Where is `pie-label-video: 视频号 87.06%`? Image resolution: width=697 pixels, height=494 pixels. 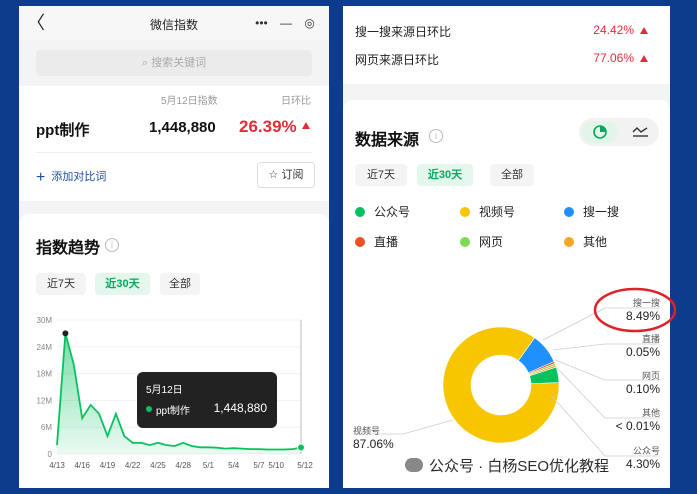 pie-label-video: 视频号 87.06% is located at coordinates (373, 438).